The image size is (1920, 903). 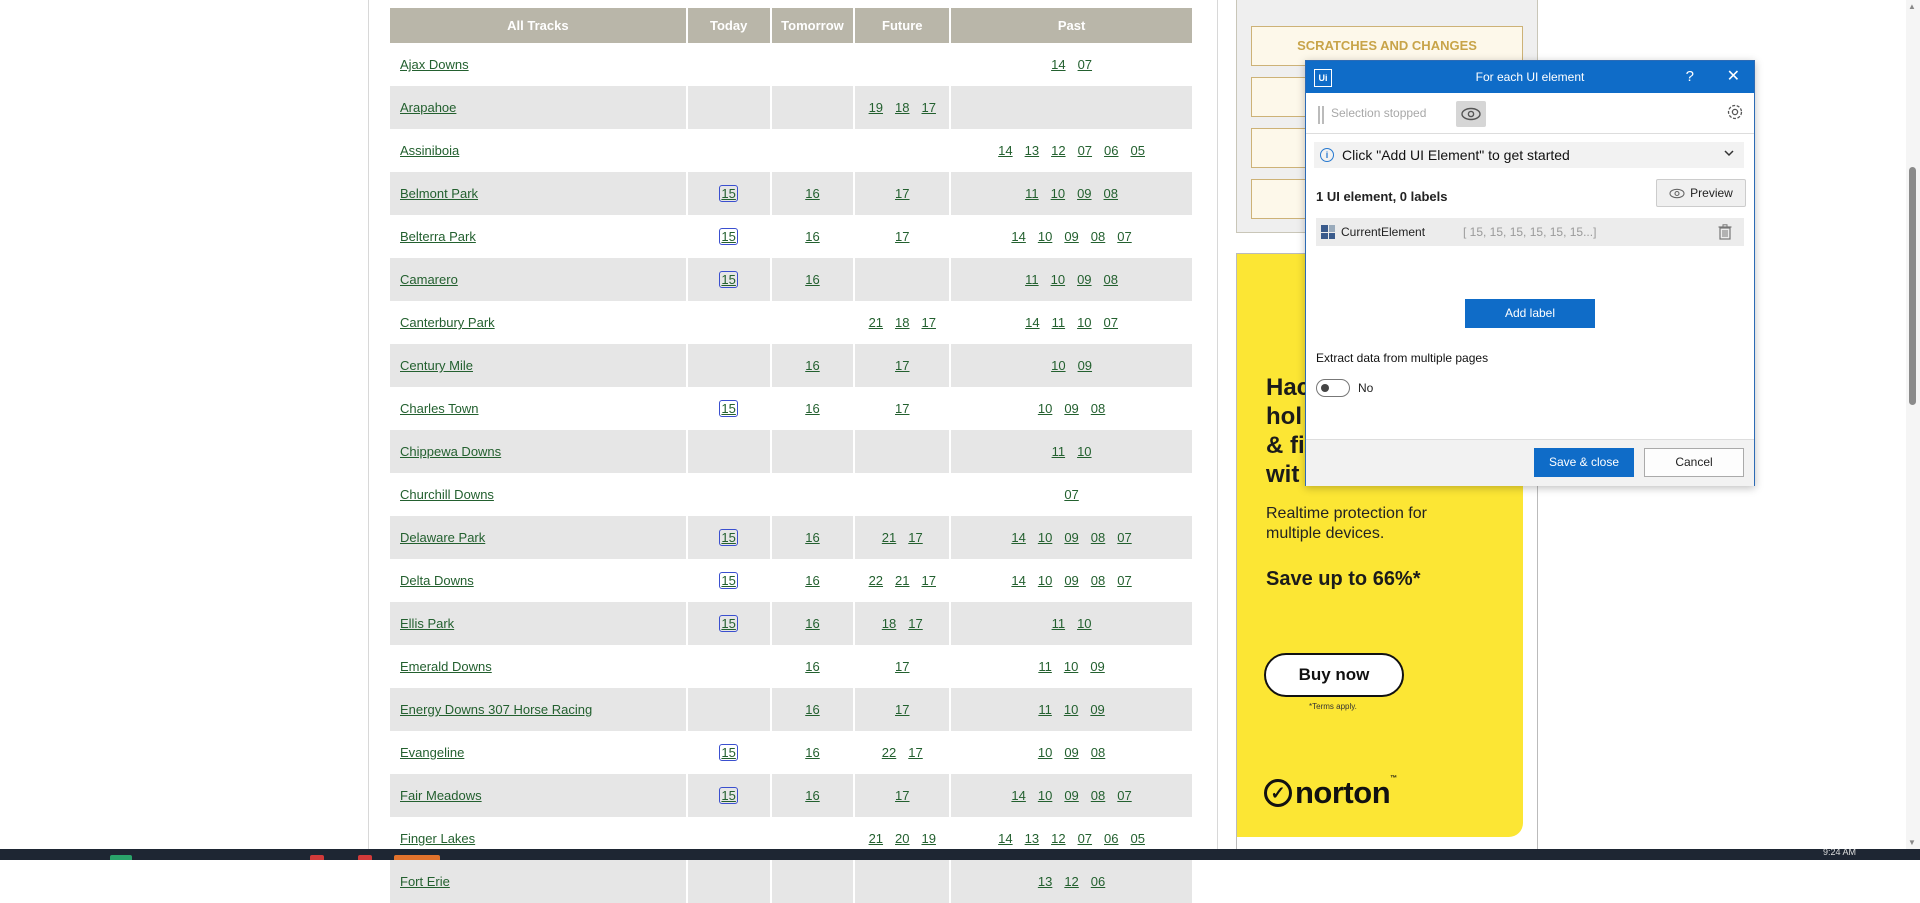 I want to click on track-link: Century Mile, so click(x=436, y=365).